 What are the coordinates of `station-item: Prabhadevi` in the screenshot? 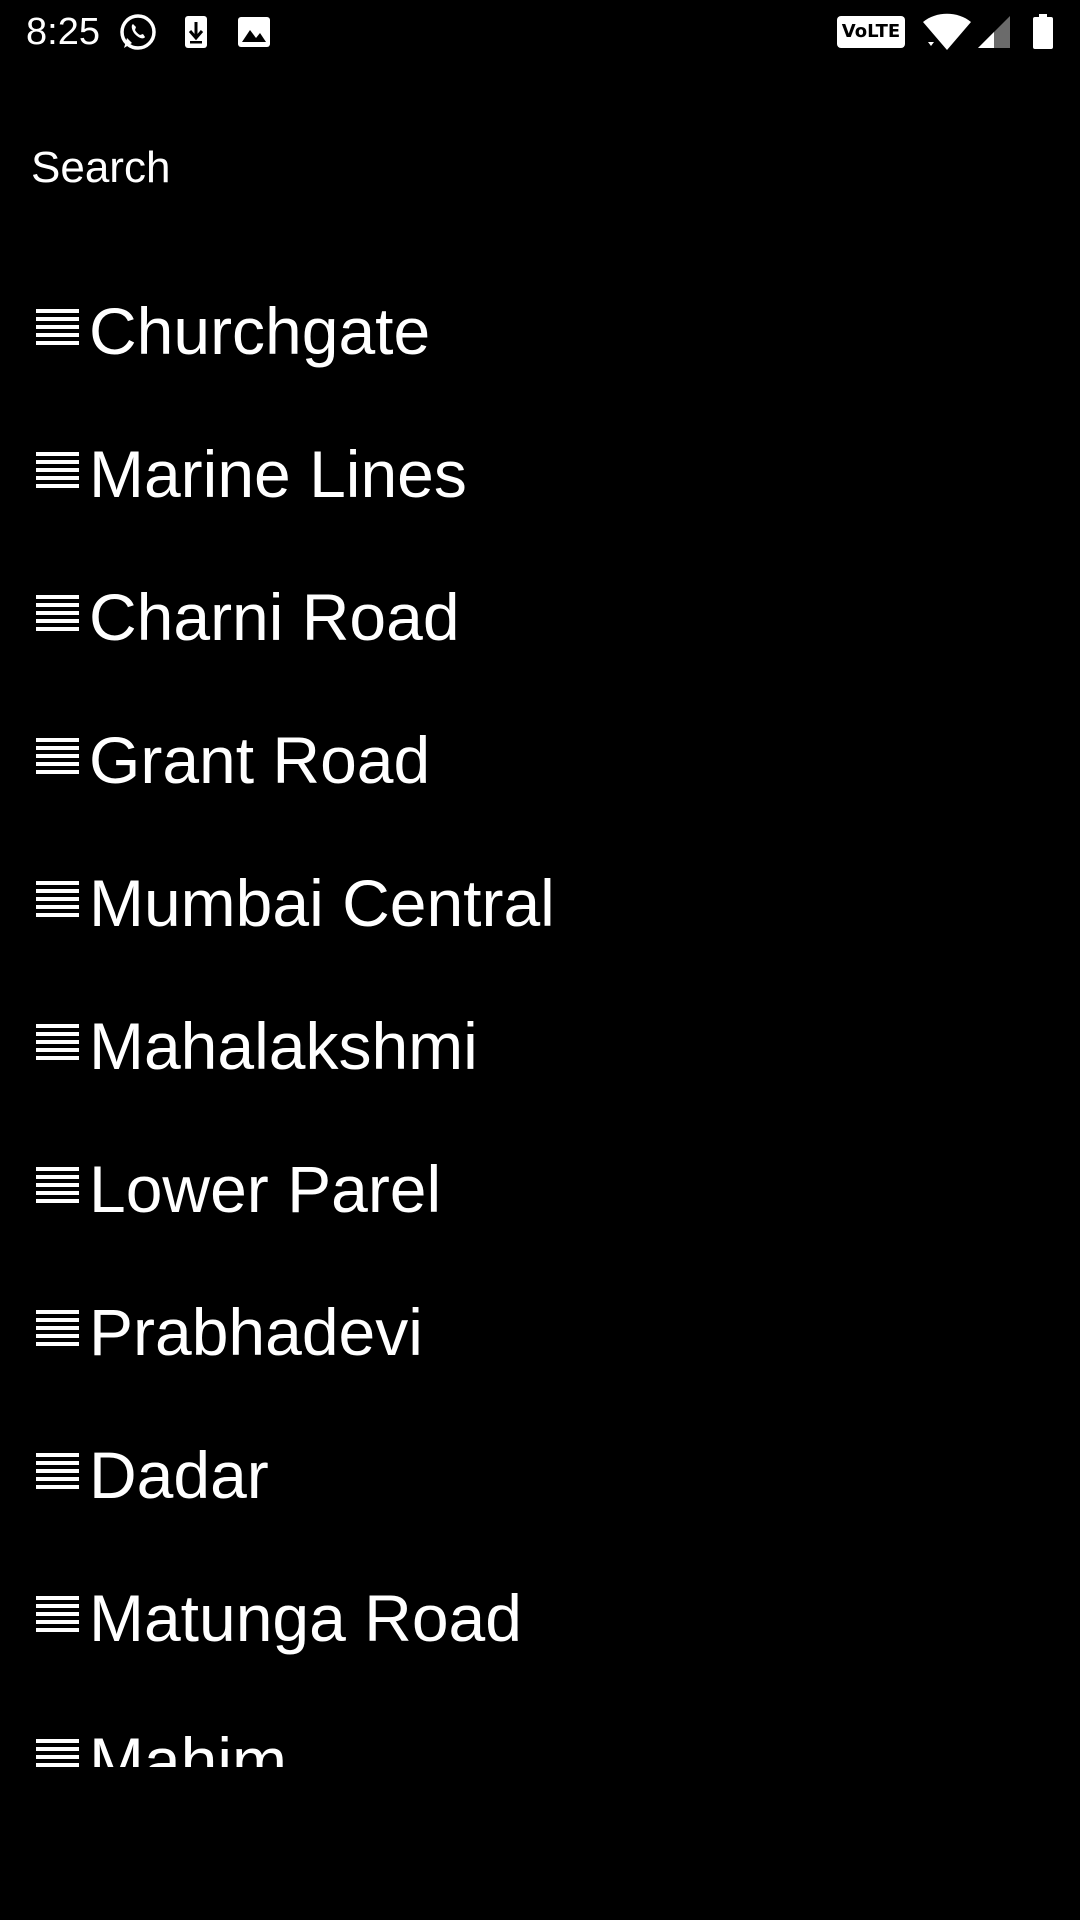 It's located at (540, 1333).